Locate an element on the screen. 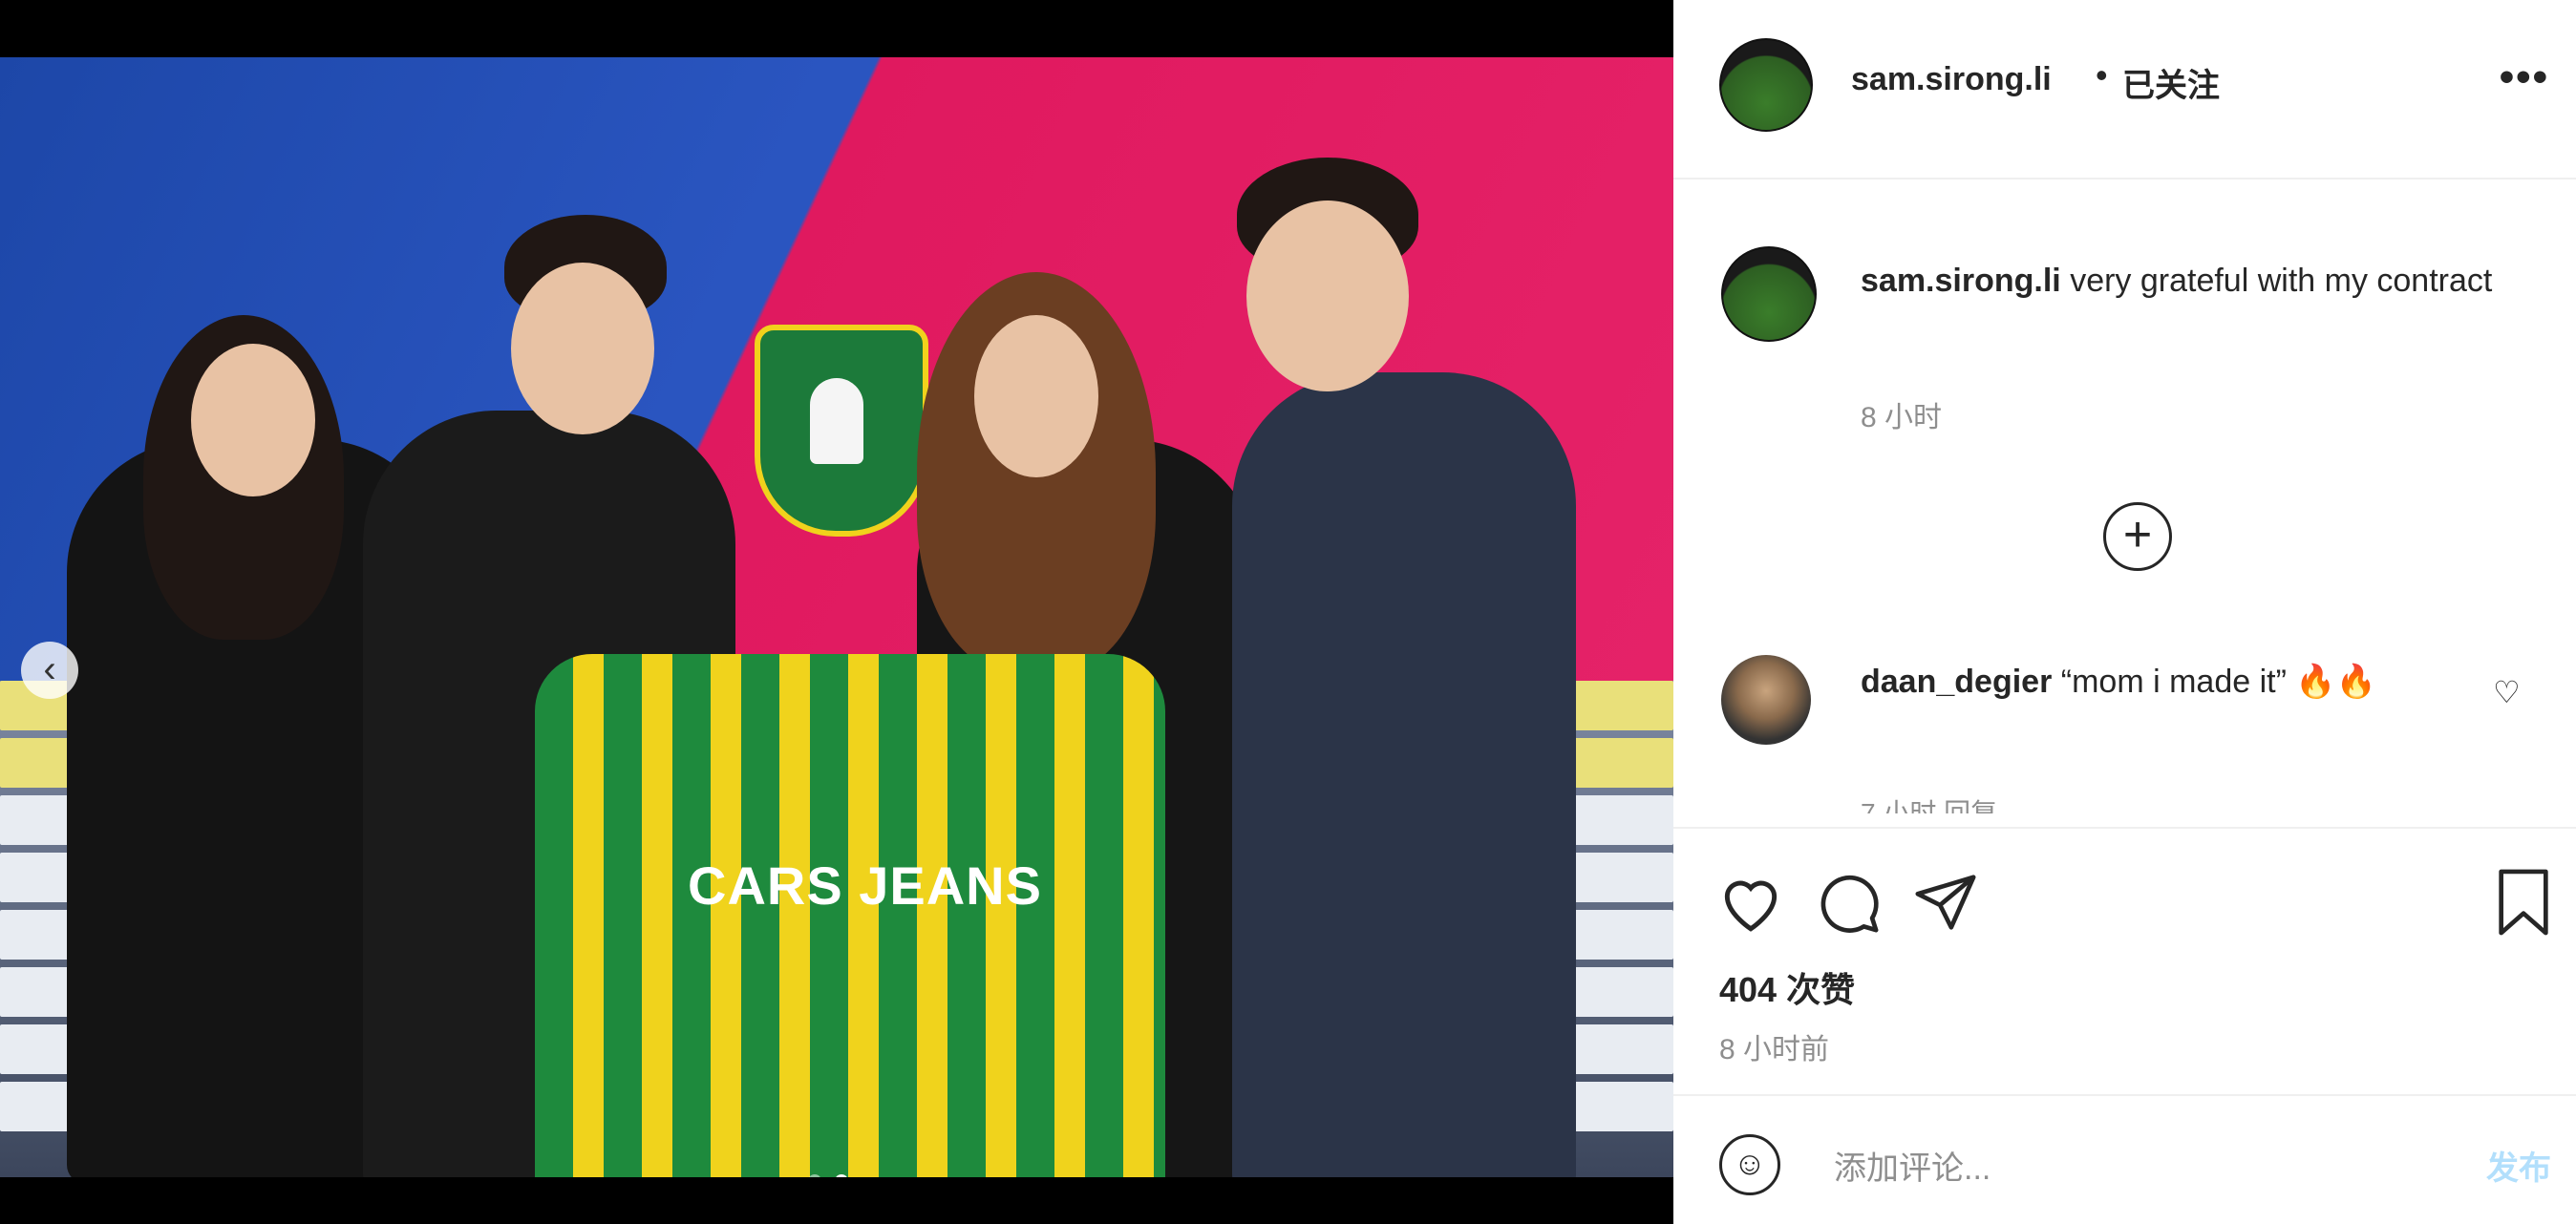 The height and width of the screenshot is (1224, 2576). commenter-avatar is located at coordinates (1766, 700).